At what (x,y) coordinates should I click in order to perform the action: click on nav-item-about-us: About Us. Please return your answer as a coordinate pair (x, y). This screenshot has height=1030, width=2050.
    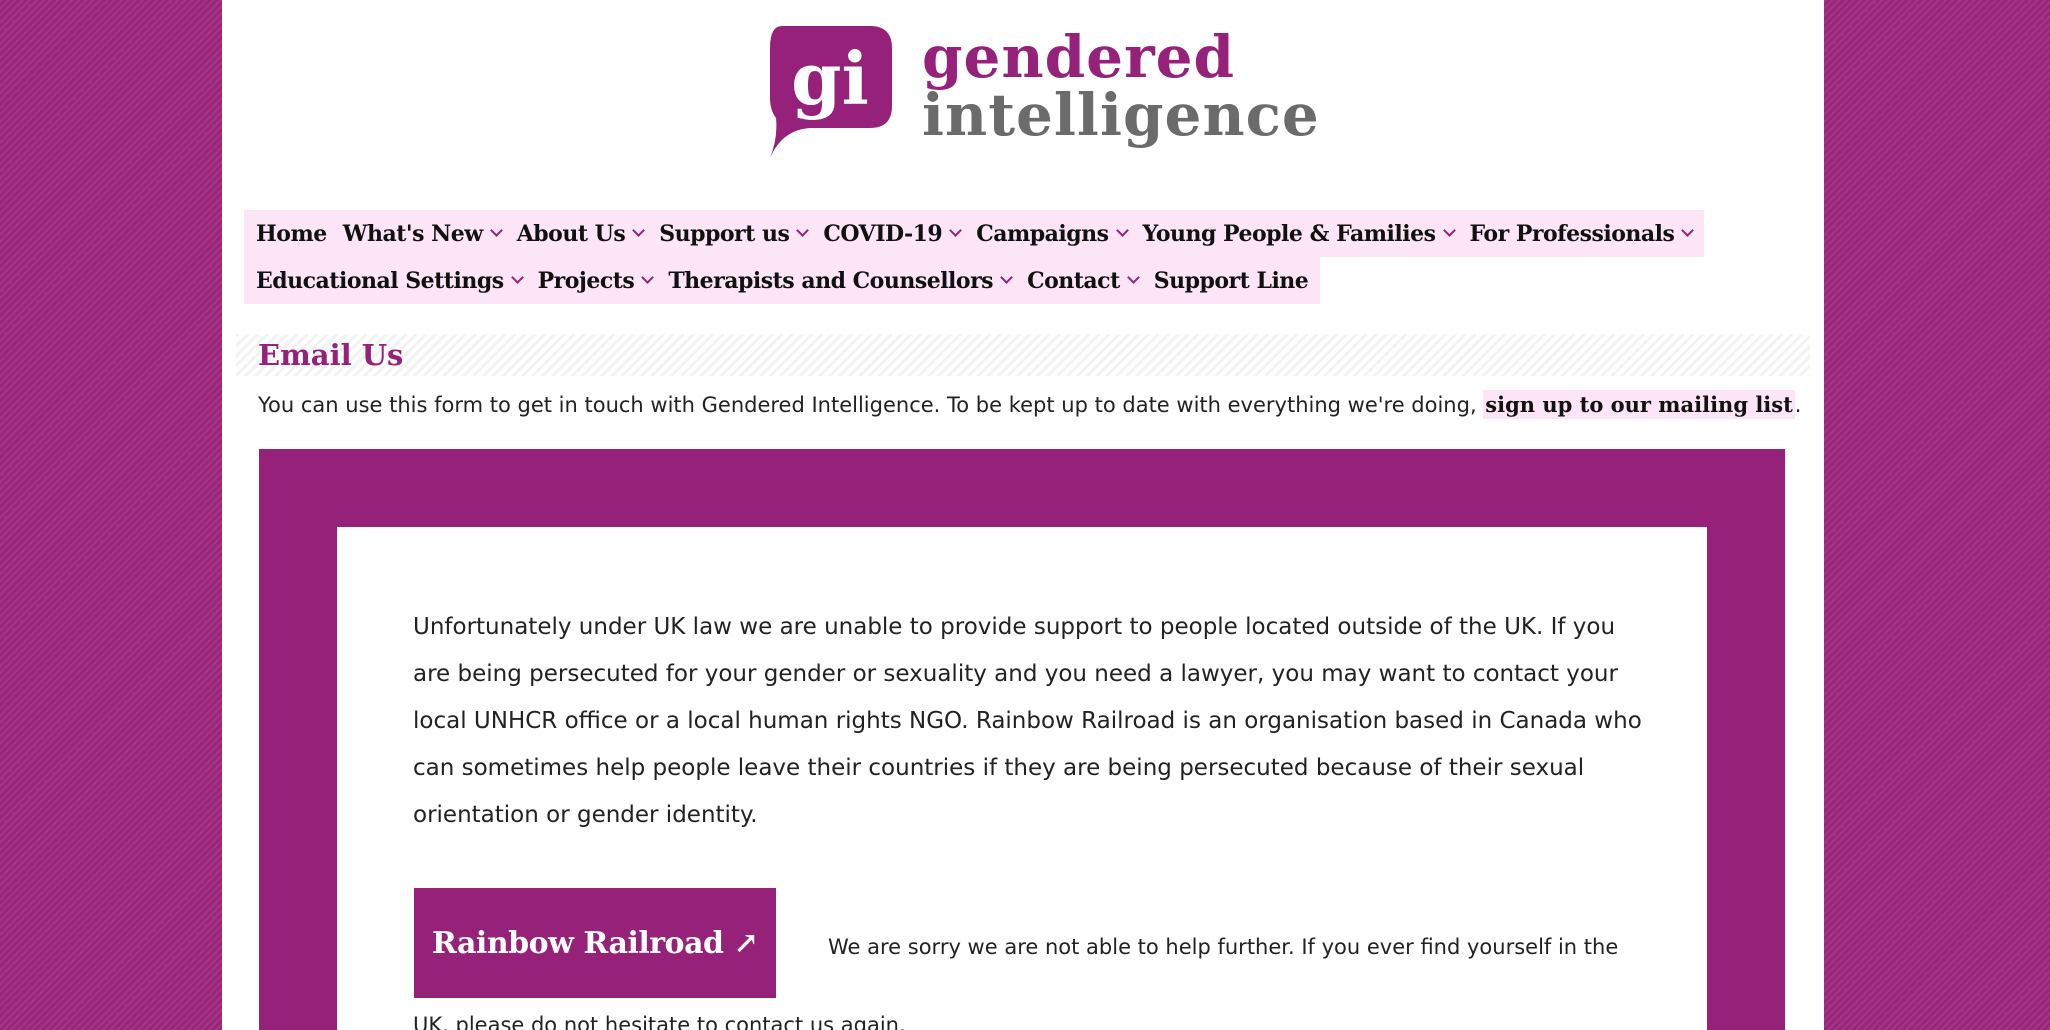
    Looking at the image, I should click on (580, 233).